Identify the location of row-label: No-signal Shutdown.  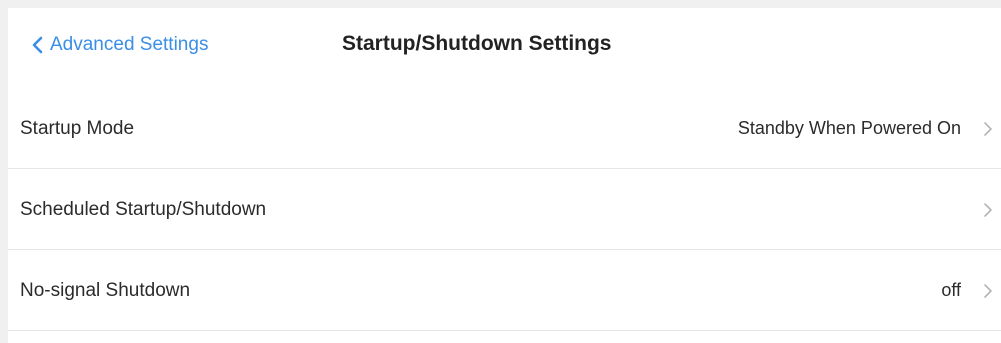
(105, 290).